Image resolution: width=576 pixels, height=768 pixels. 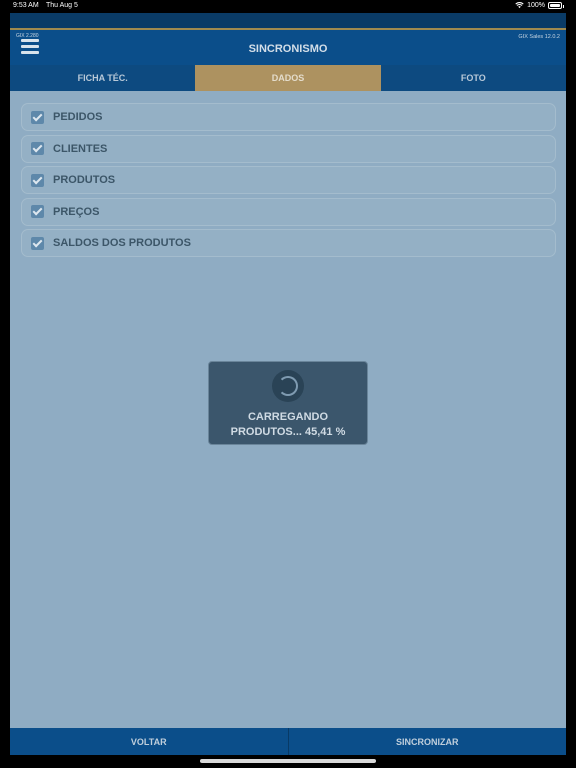 What do you see at coordinates (26, 5) in the screenshot?
I see `status-time: 9:53 AM` at bounding box center [26, 5].